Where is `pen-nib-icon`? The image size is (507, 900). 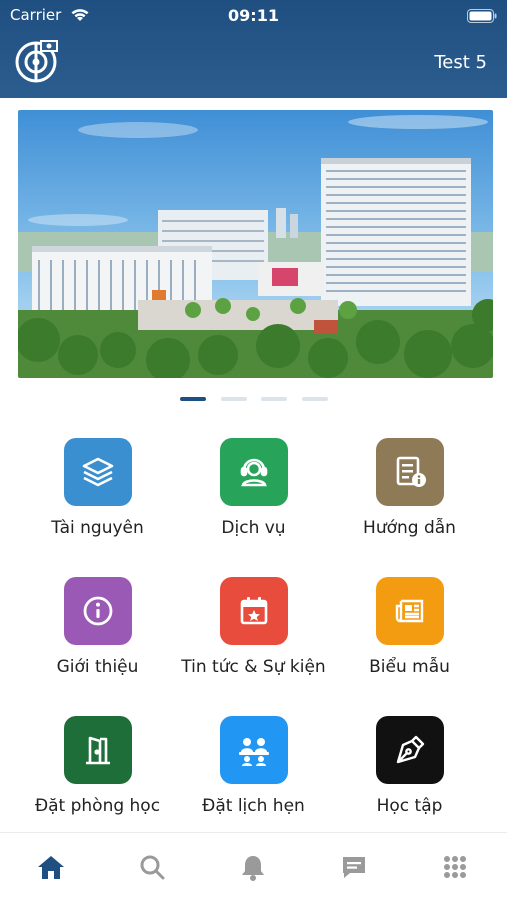 pen-nib-icon is located at coordinates (409, 750).